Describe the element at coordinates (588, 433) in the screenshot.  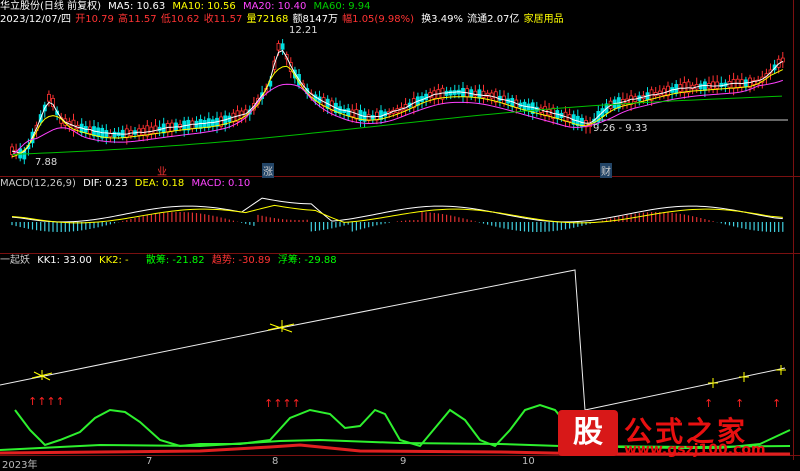
I see `watermark-logo: 股` at that location.